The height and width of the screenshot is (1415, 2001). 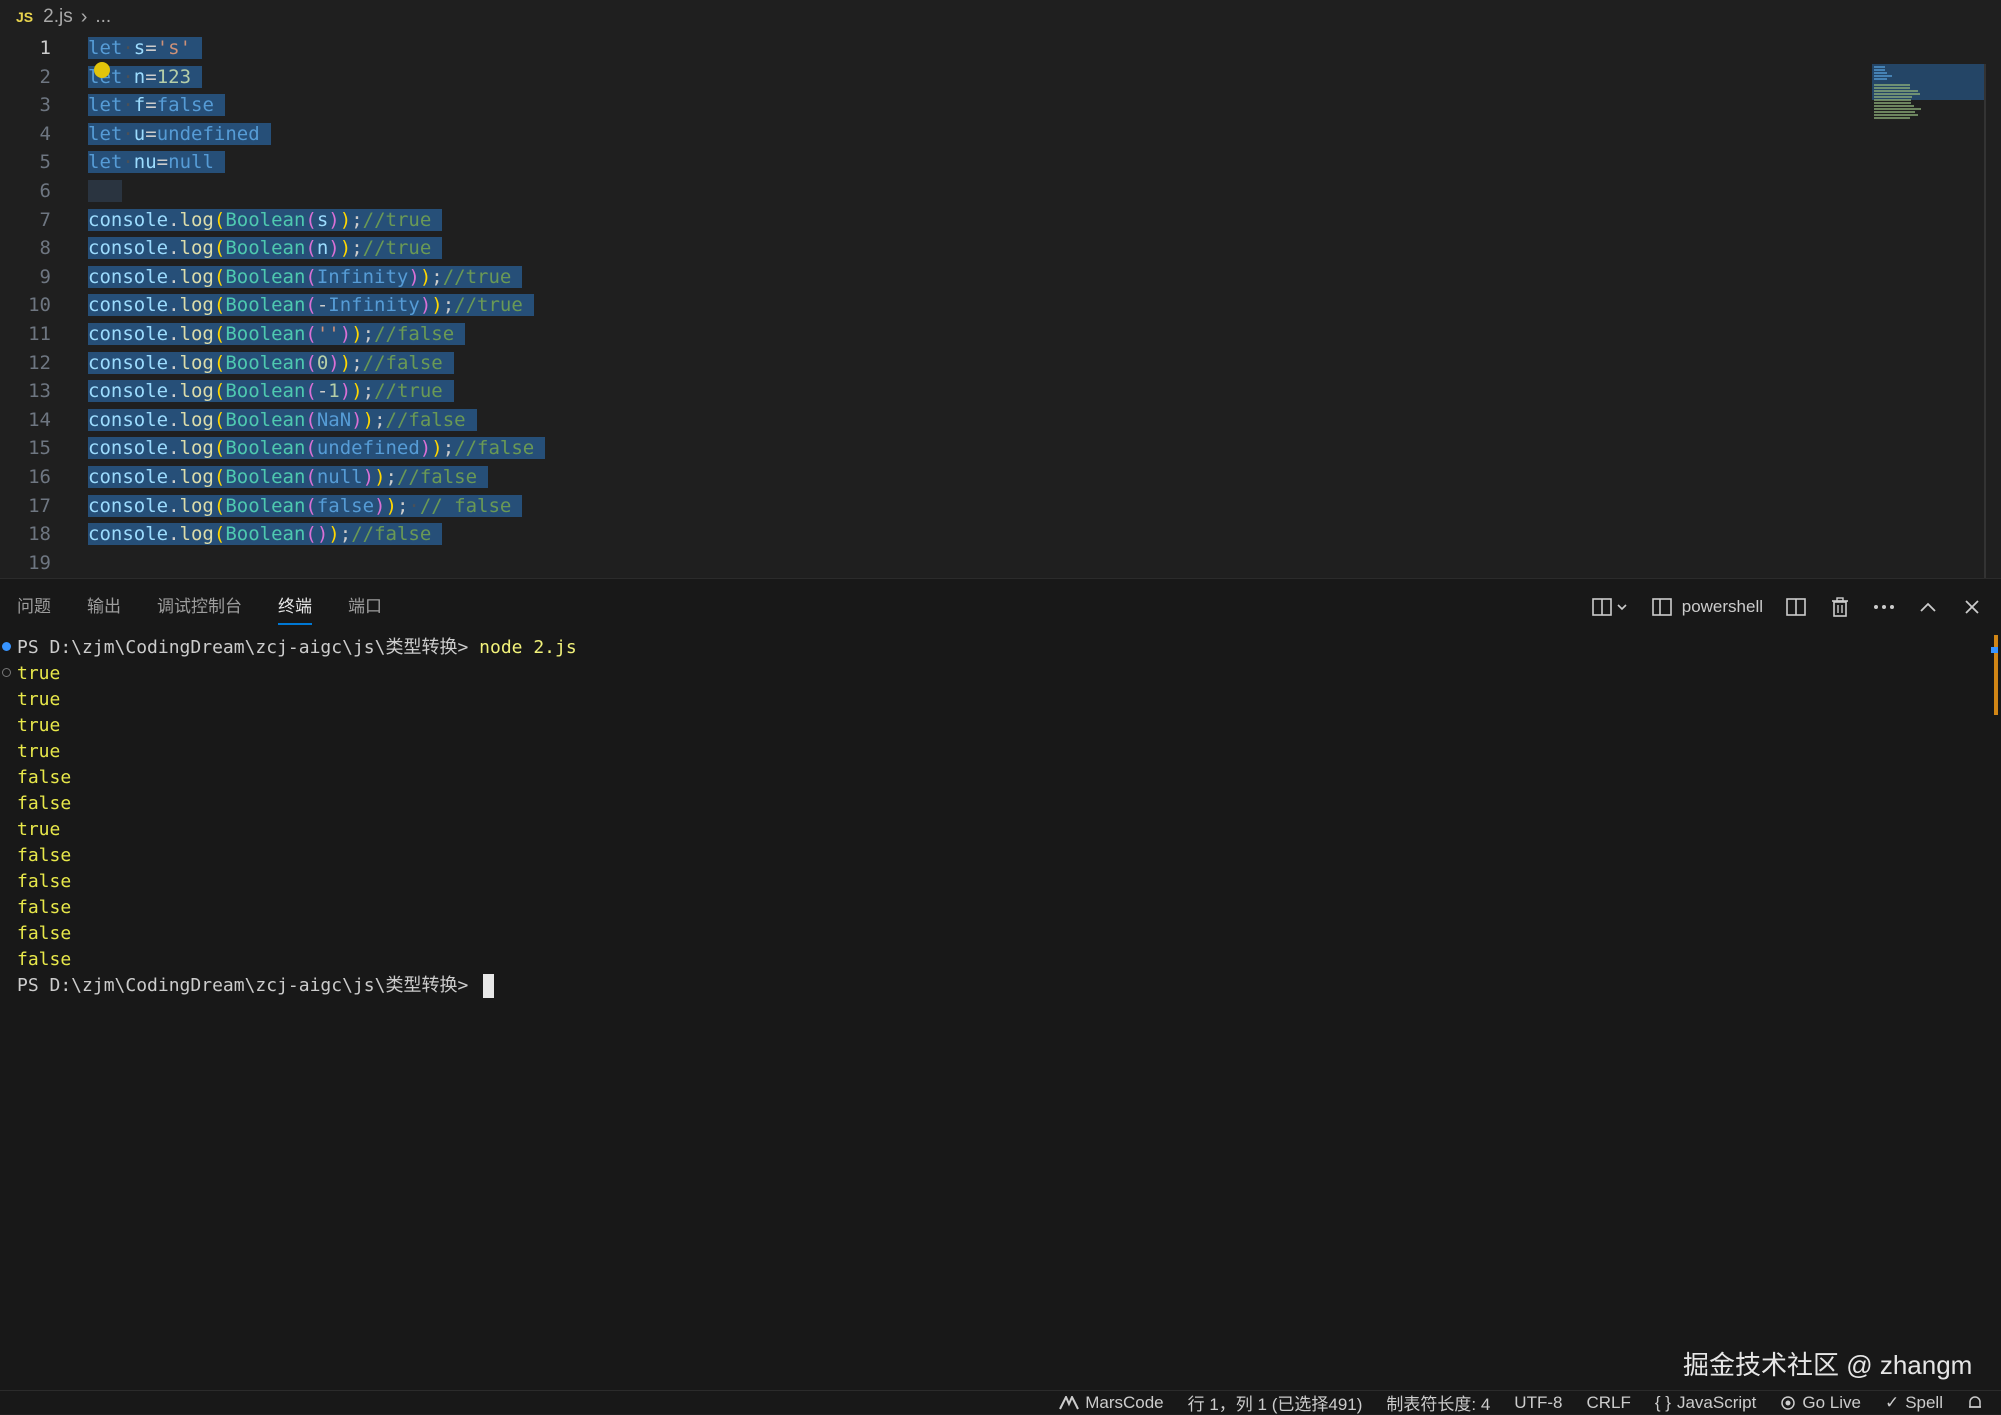 What do you see at coordinates (316, 506) in the screenshot?
I see `code-line: console.log(Boolean(false));·// false` at bounding box center [316, 506].